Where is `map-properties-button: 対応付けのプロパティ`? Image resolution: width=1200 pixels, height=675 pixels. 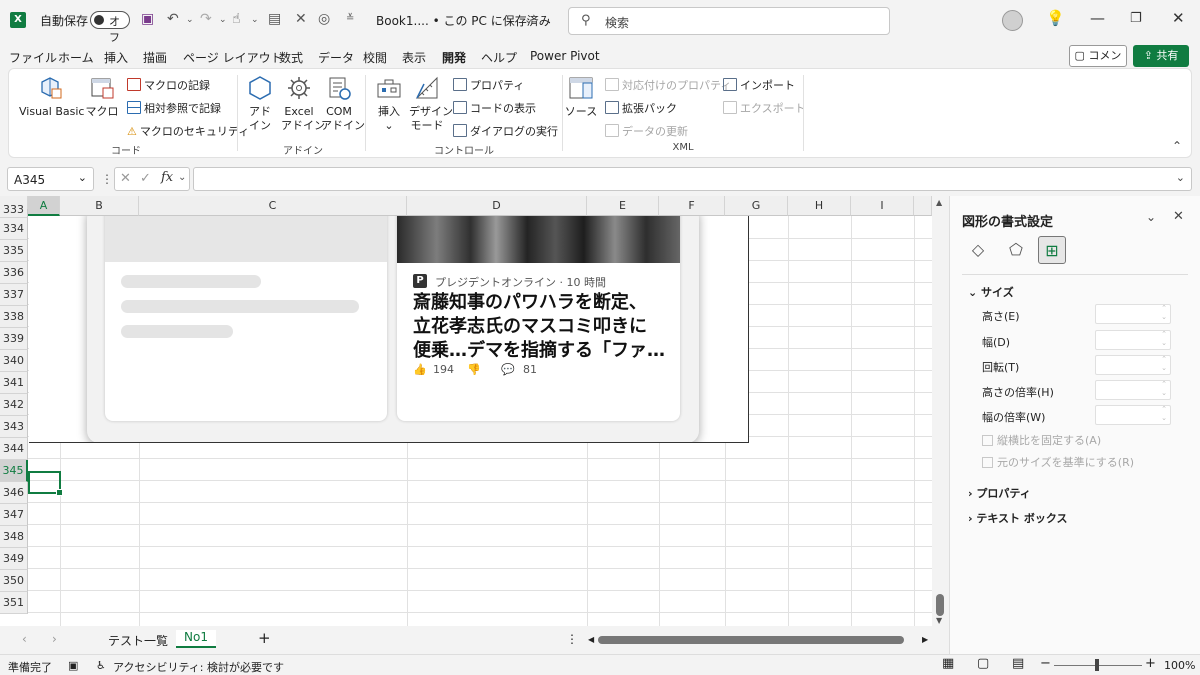 map-properties-button: 対応付けのプロパティ is located at coordinates (668, 85).